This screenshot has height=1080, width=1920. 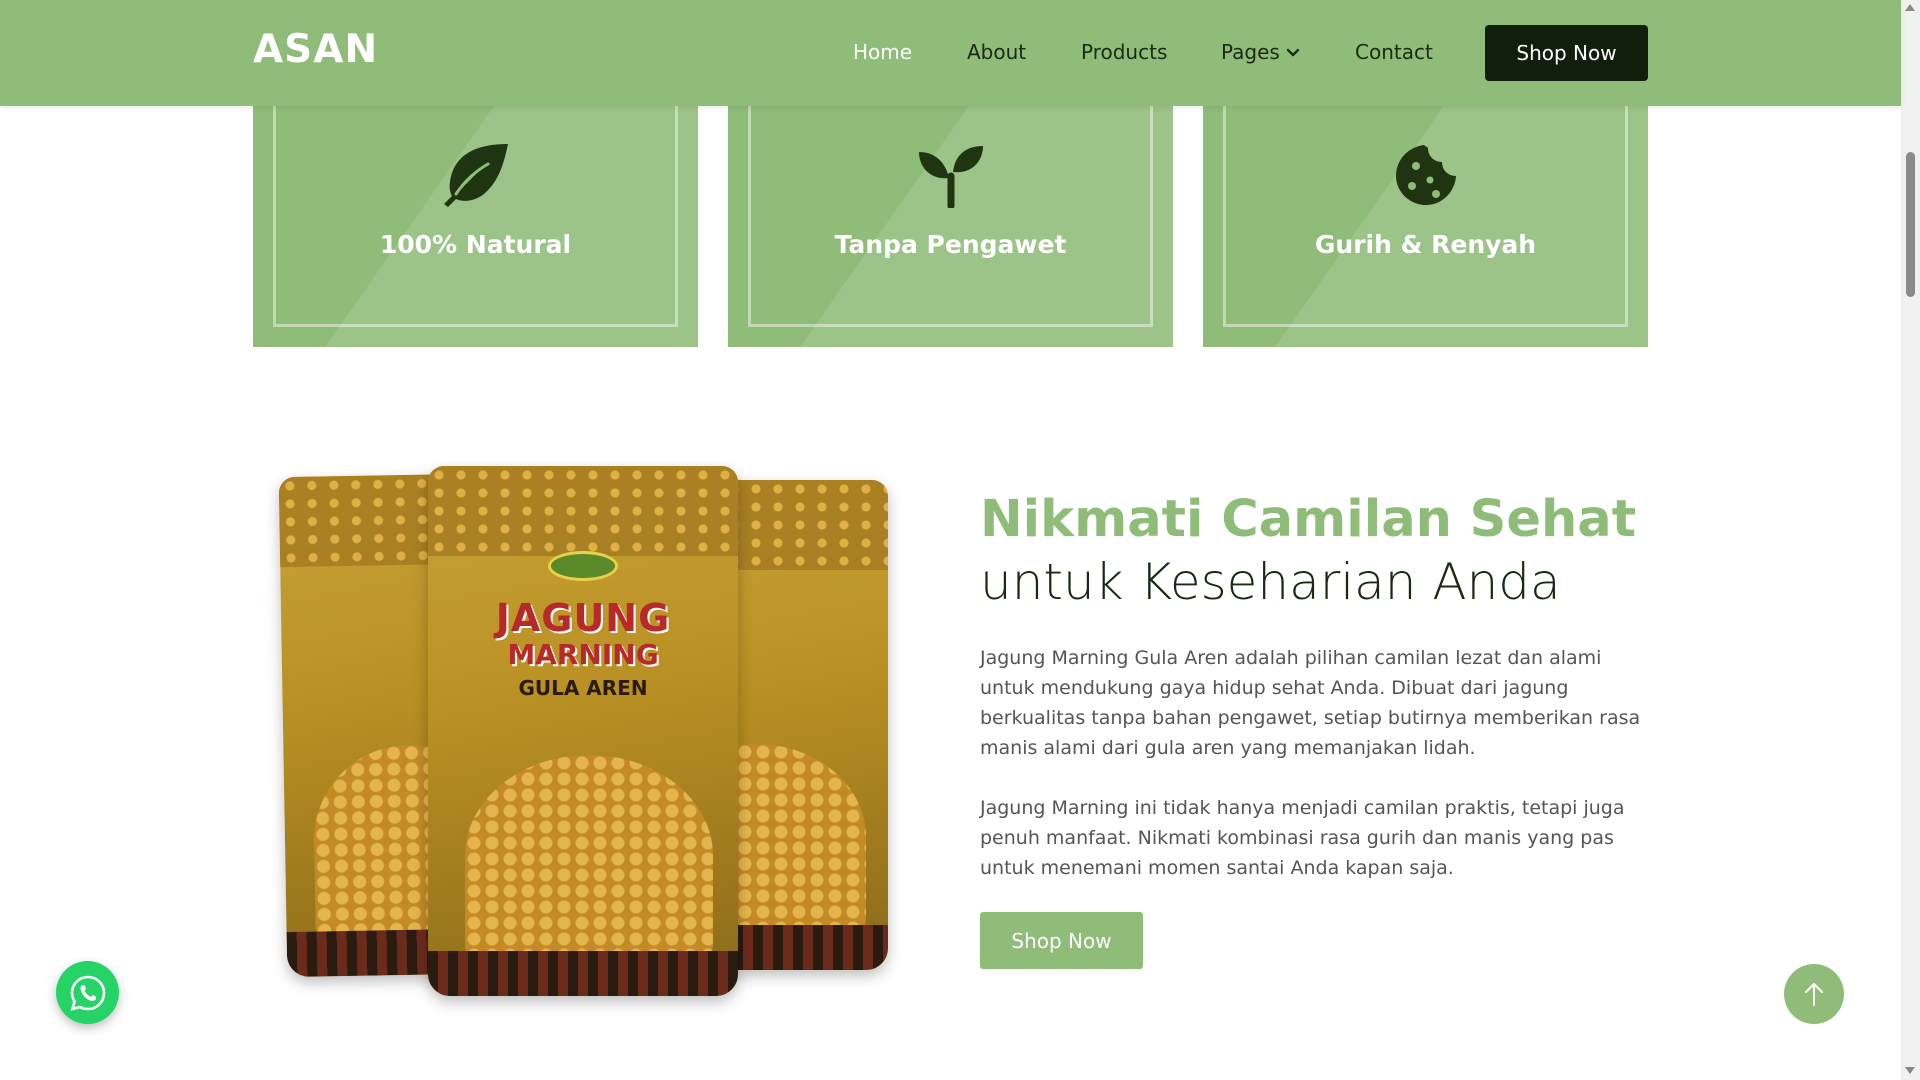 I want to click on section-headline: untuk Keseharian Anda, so click(x=1270, y=582).